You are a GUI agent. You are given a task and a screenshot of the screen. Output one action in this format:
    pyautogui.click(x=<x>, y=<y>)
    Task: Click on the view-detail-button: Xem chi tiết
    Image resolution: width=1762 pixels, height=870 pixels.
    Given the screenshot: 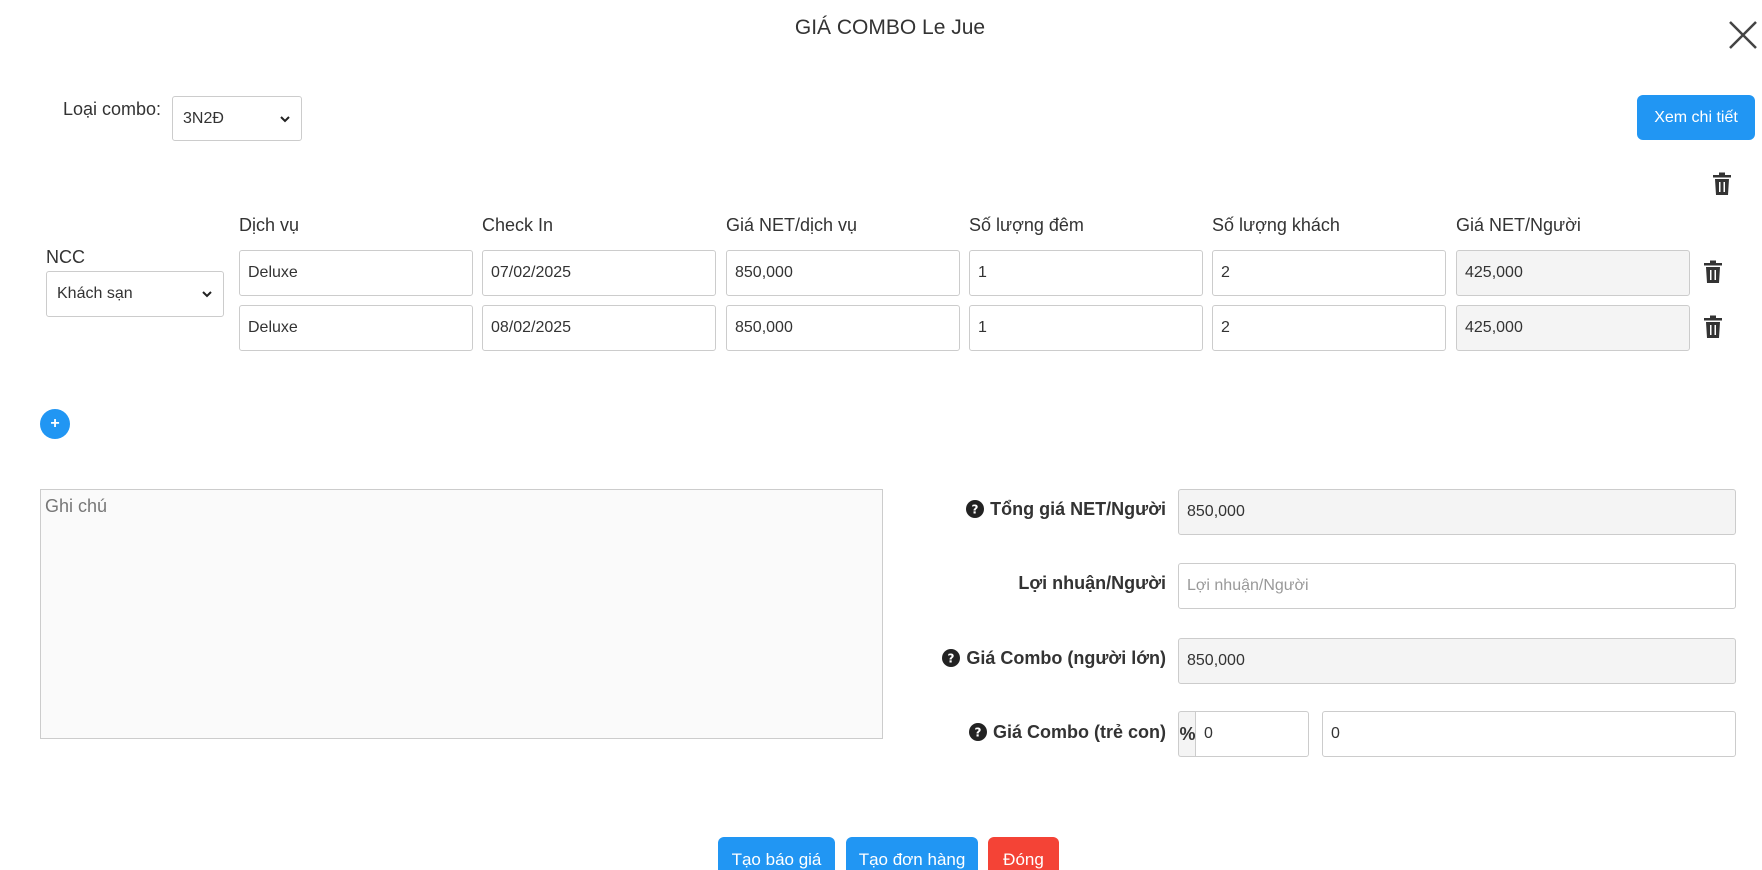 What is the action you would take?
    pyautogui.click(x=1696, y=117)
    